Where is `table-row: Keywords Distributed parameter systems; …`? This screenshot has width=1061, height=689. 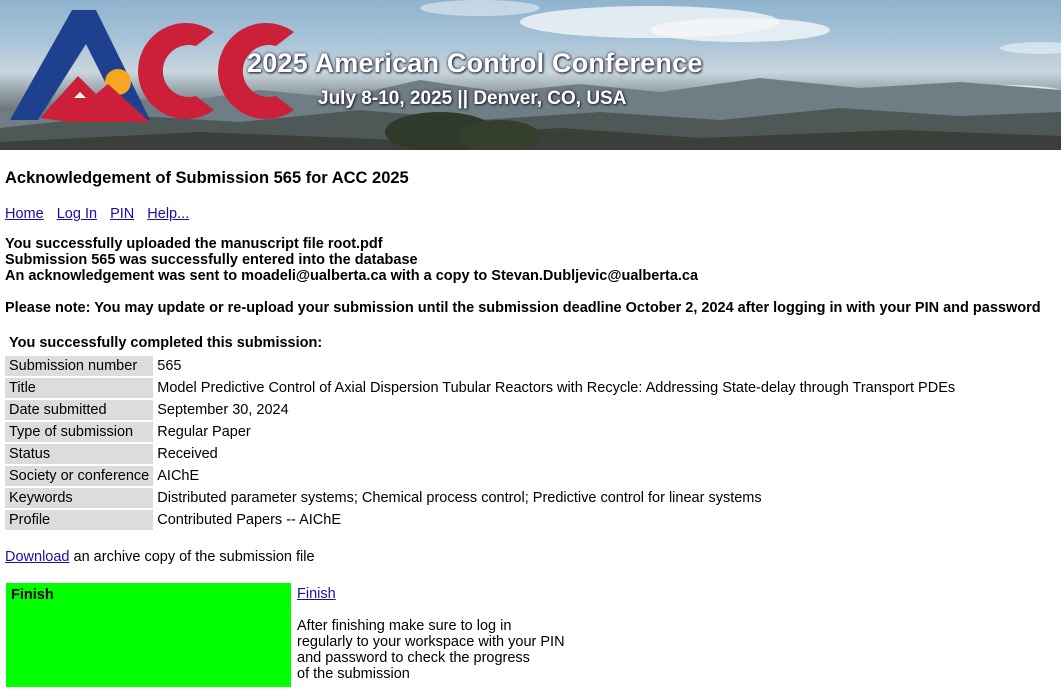
table-row: Keywords Distributed parameter systems; … is located at coordinates (482, 498).